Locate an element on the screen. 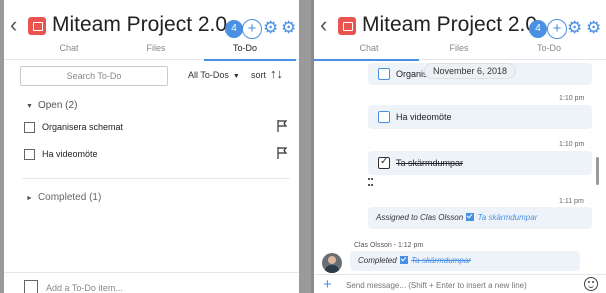 This screenshot has width=606, height=293. composer: + is located at coordinates (460, 283).